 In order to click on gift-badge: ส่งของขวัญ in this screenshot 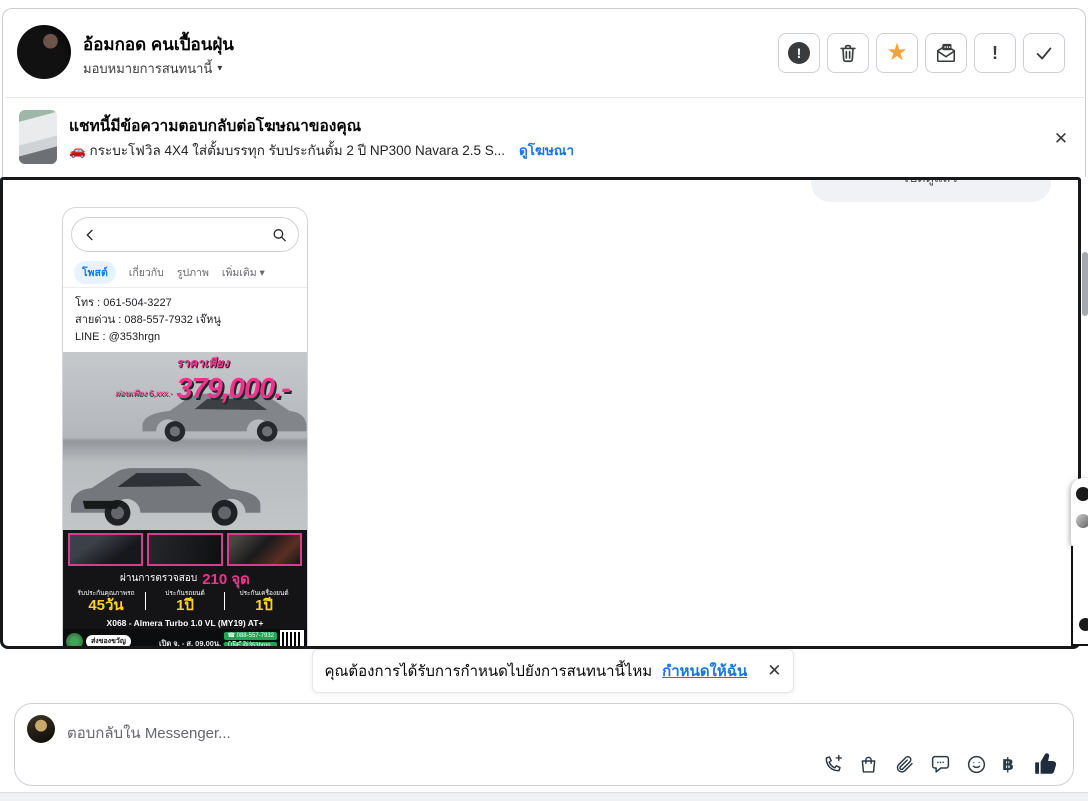, I will do `click(108, 640)`.